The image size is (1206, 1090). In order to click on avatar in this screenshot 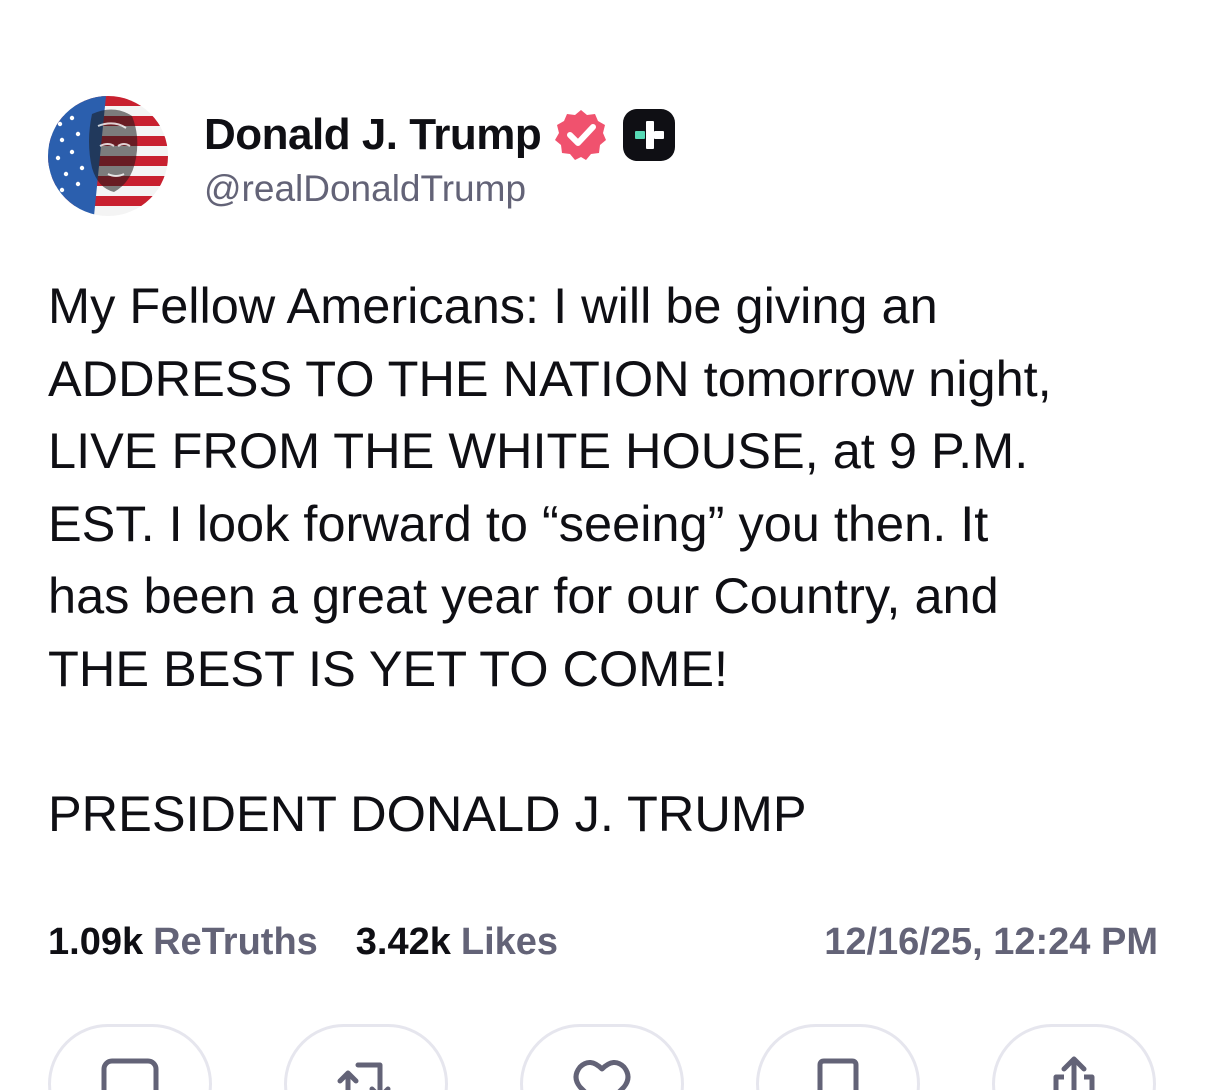, I will do `click(108, 156)`.